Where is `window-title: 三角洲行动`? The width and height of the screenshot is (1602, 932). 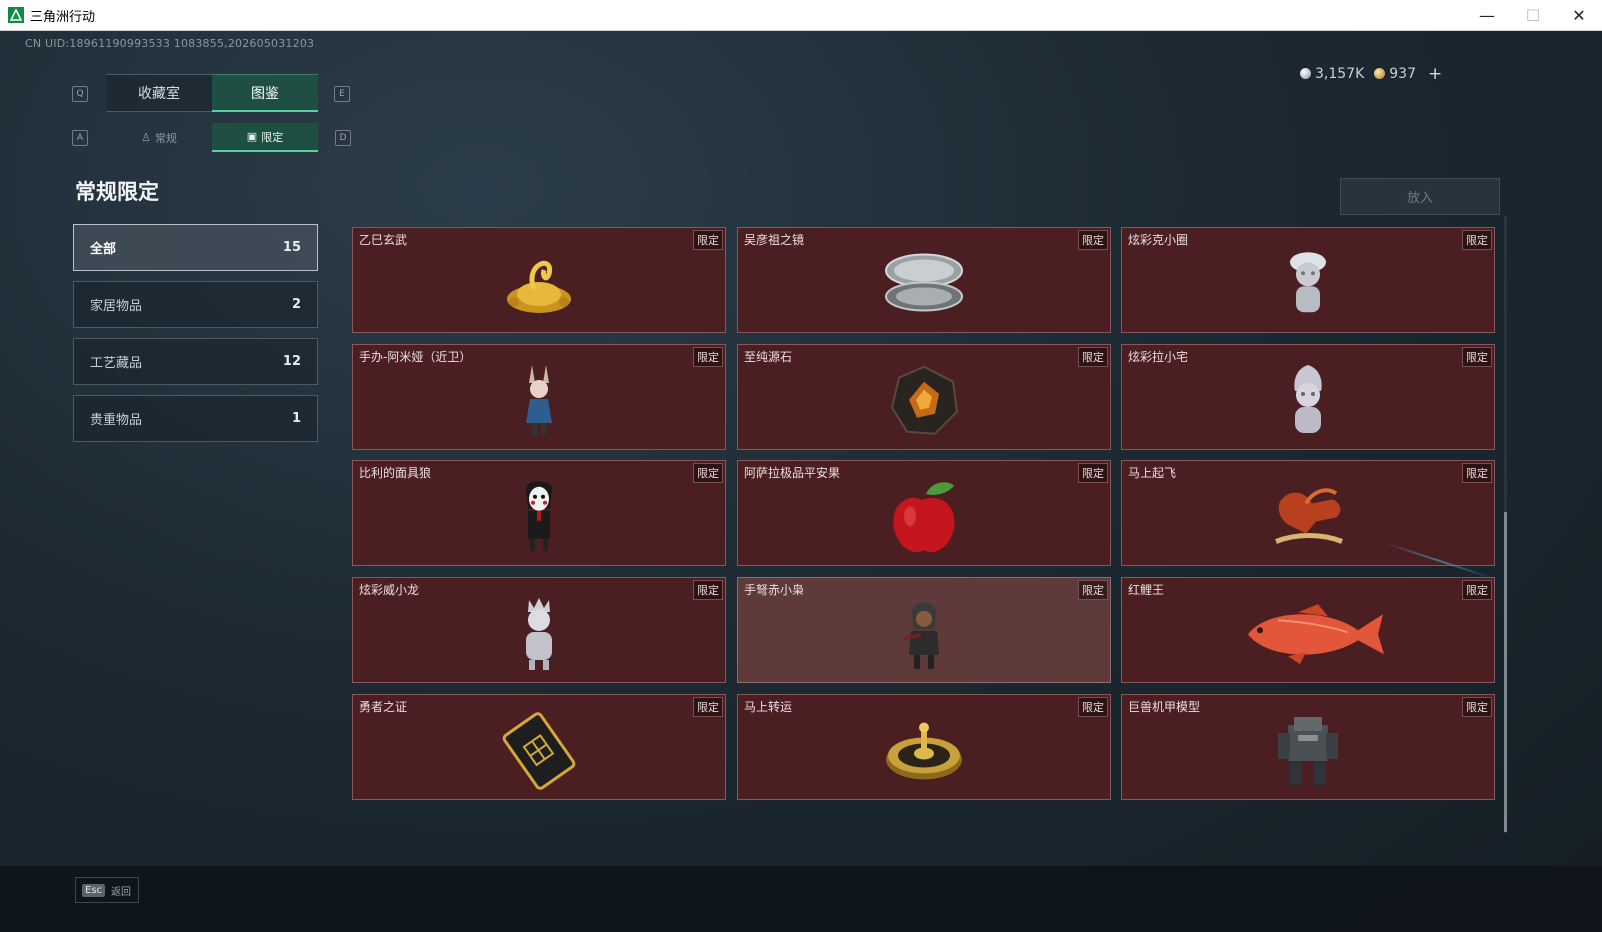
window-title: 三角洲行动 is located at coordinates (63, 17).